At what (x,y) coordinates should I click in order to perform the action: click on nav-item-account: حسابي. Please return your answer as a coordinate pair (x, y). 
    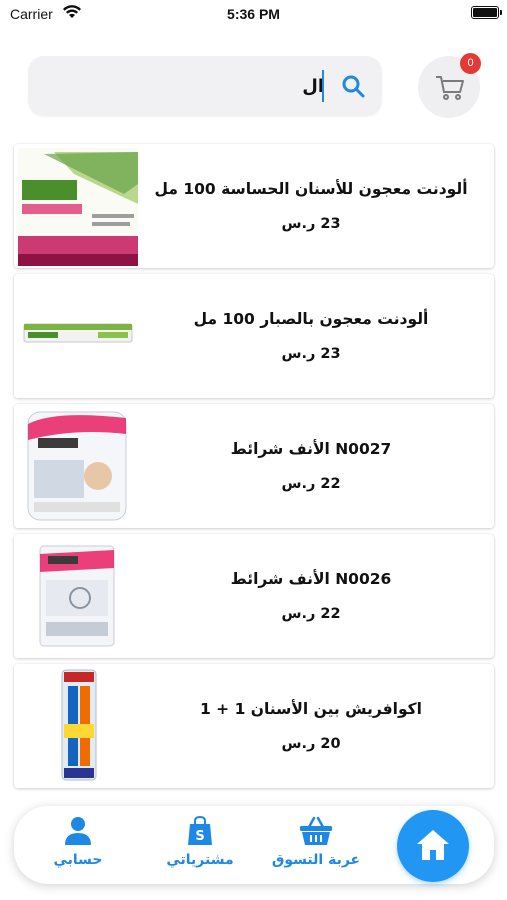
    Looking at the image, I should click on (78, 842).